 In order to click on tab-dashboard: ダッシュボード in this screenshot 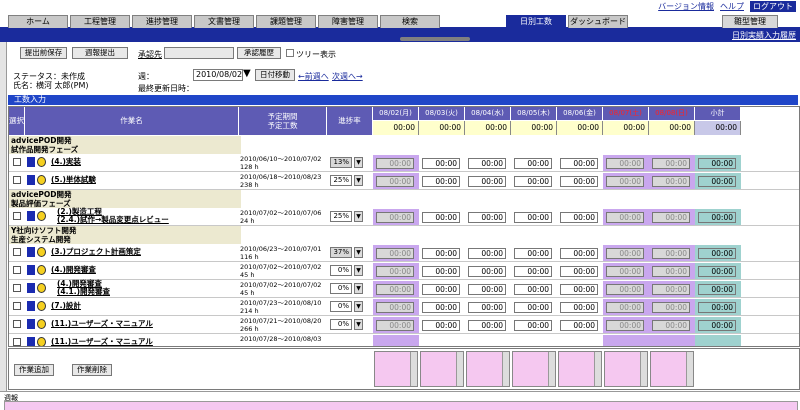, I will do `click(598, 21)`.